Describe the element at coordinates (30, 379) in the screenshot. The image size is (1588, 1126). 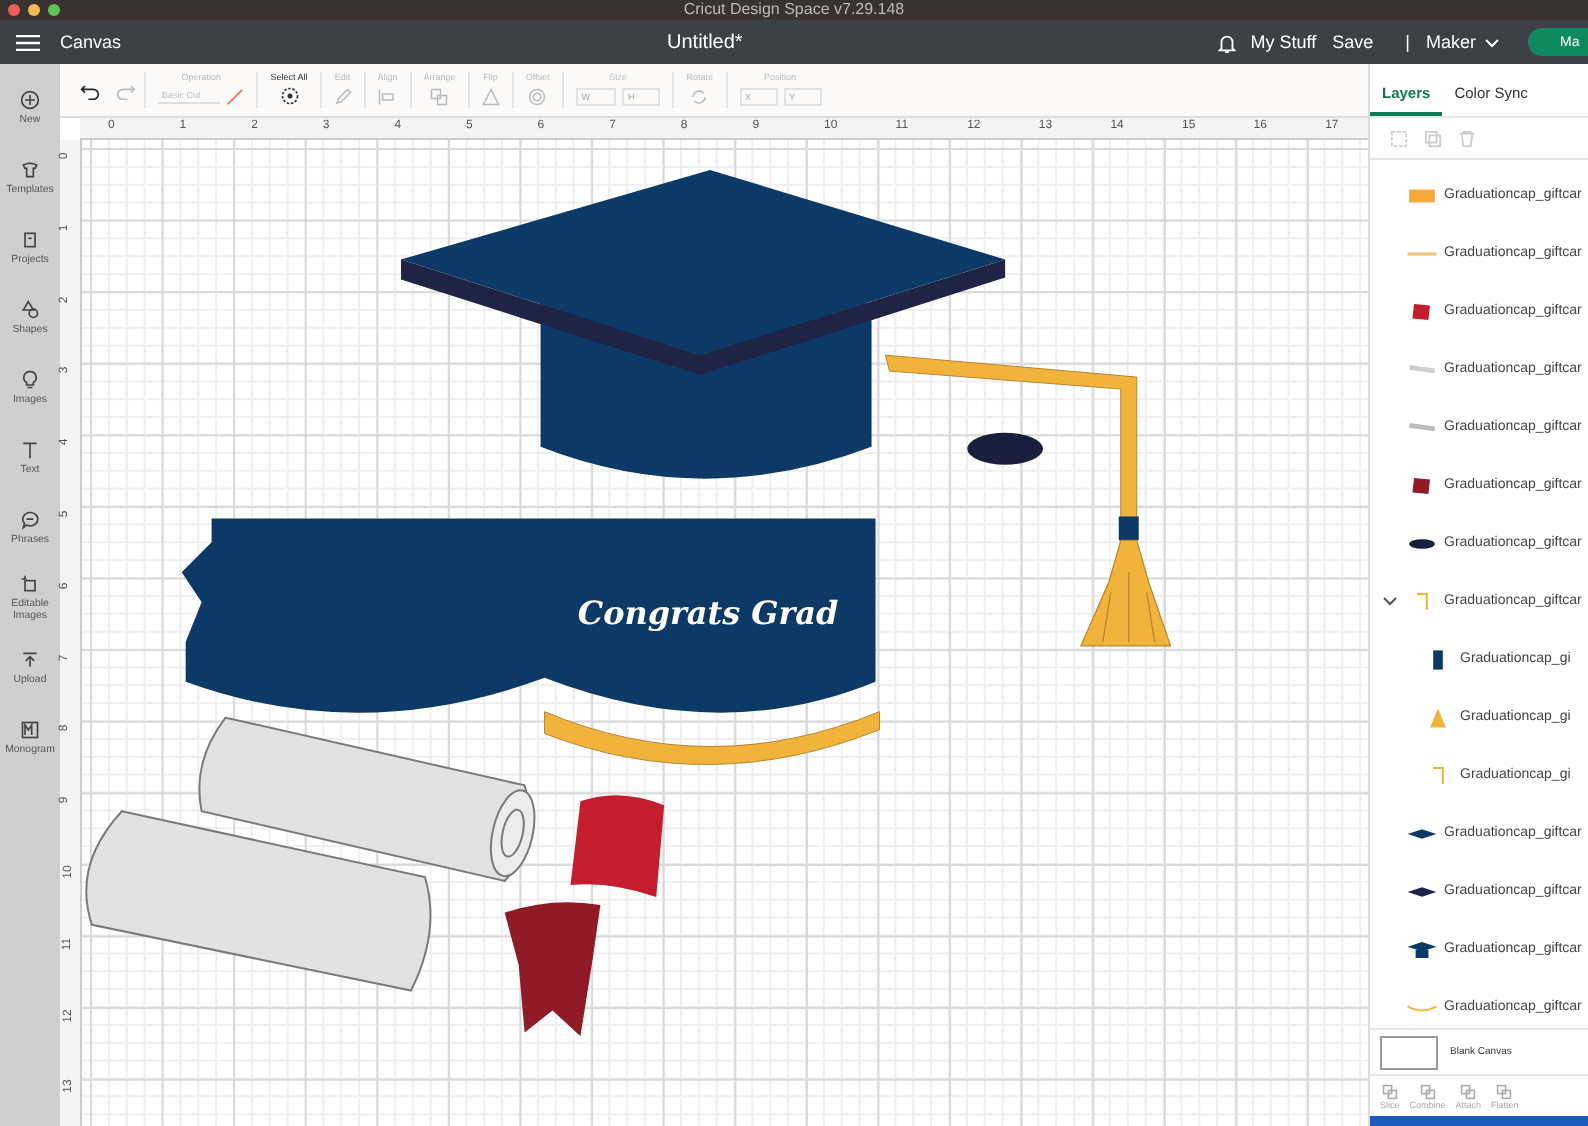
I see `lightbulb-icon` at that location.